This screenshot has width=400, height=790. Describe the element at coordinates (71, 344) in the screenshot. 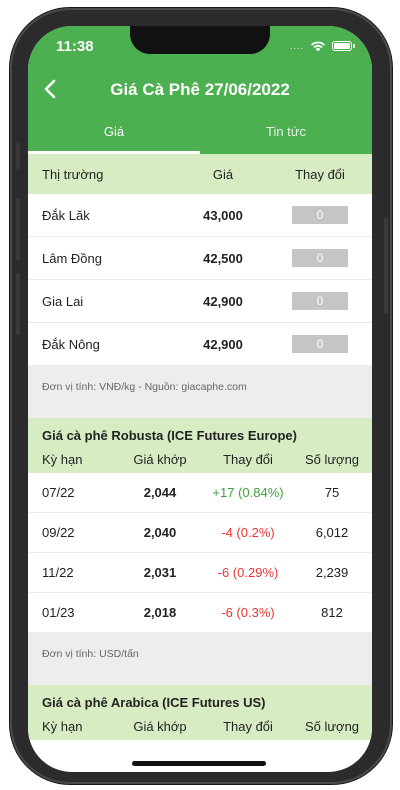

I see `market-name: Đắk Nông` at that location.